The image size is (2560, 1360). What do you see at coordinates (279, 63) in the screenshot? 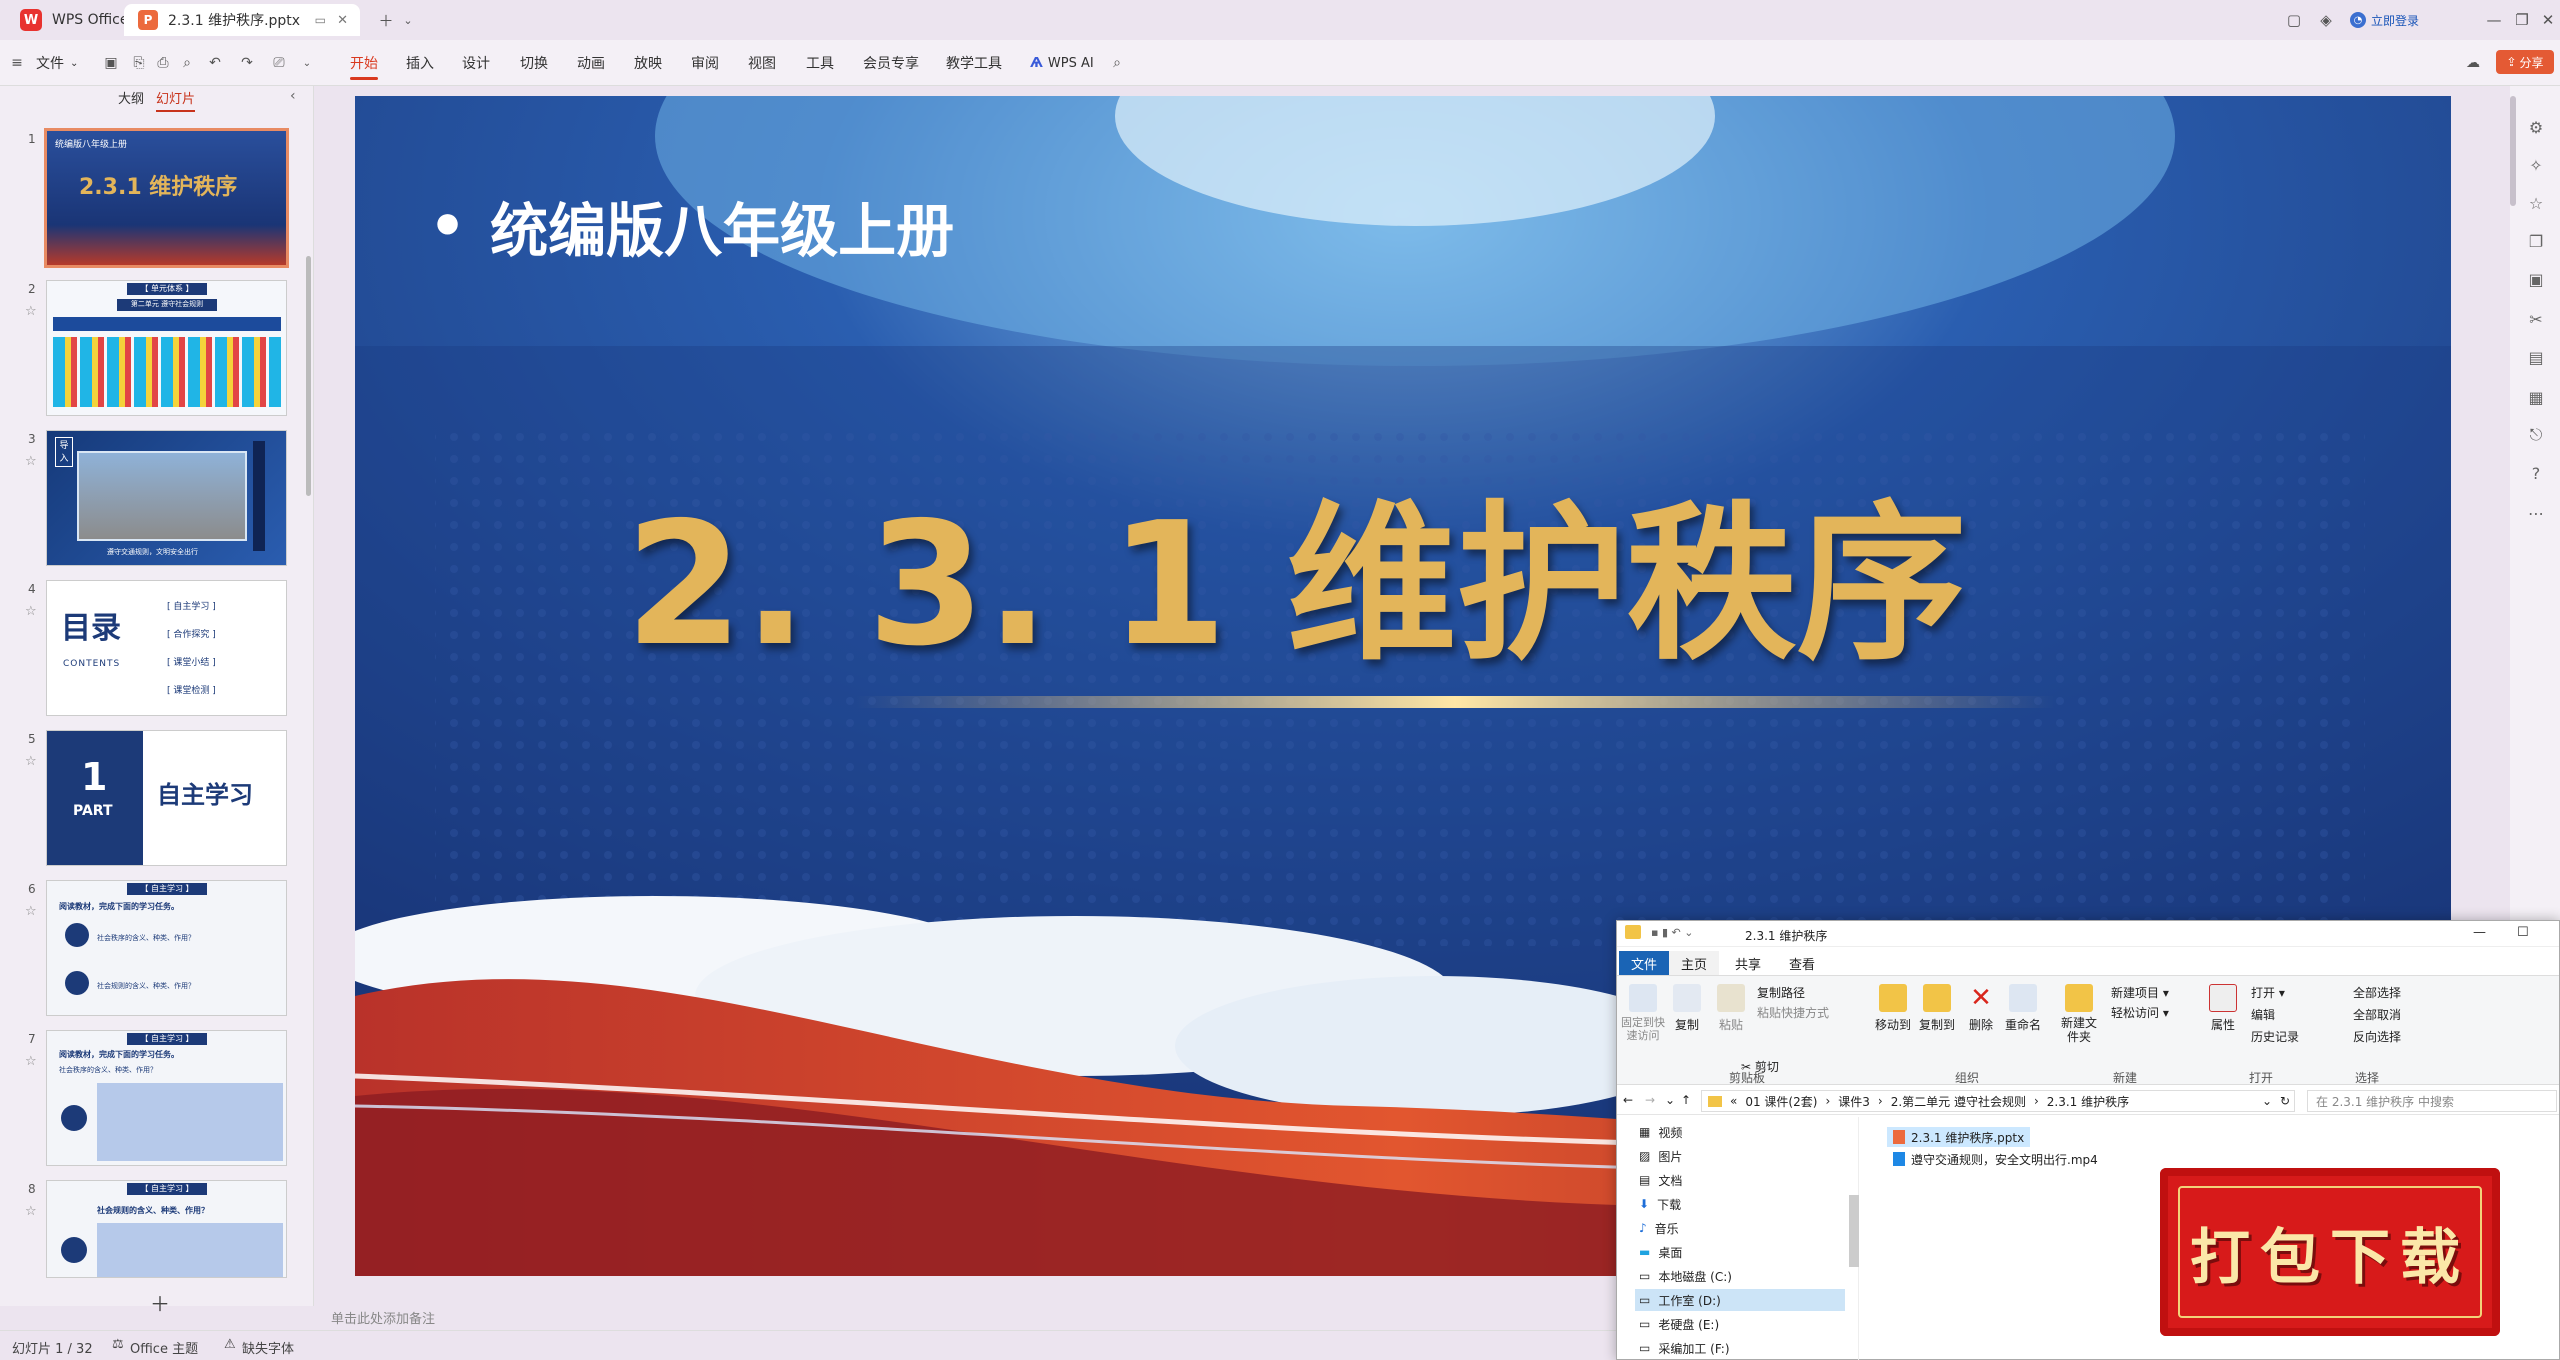
I see `format-painter-icon: ⎚` at bounding box center [279, 63].